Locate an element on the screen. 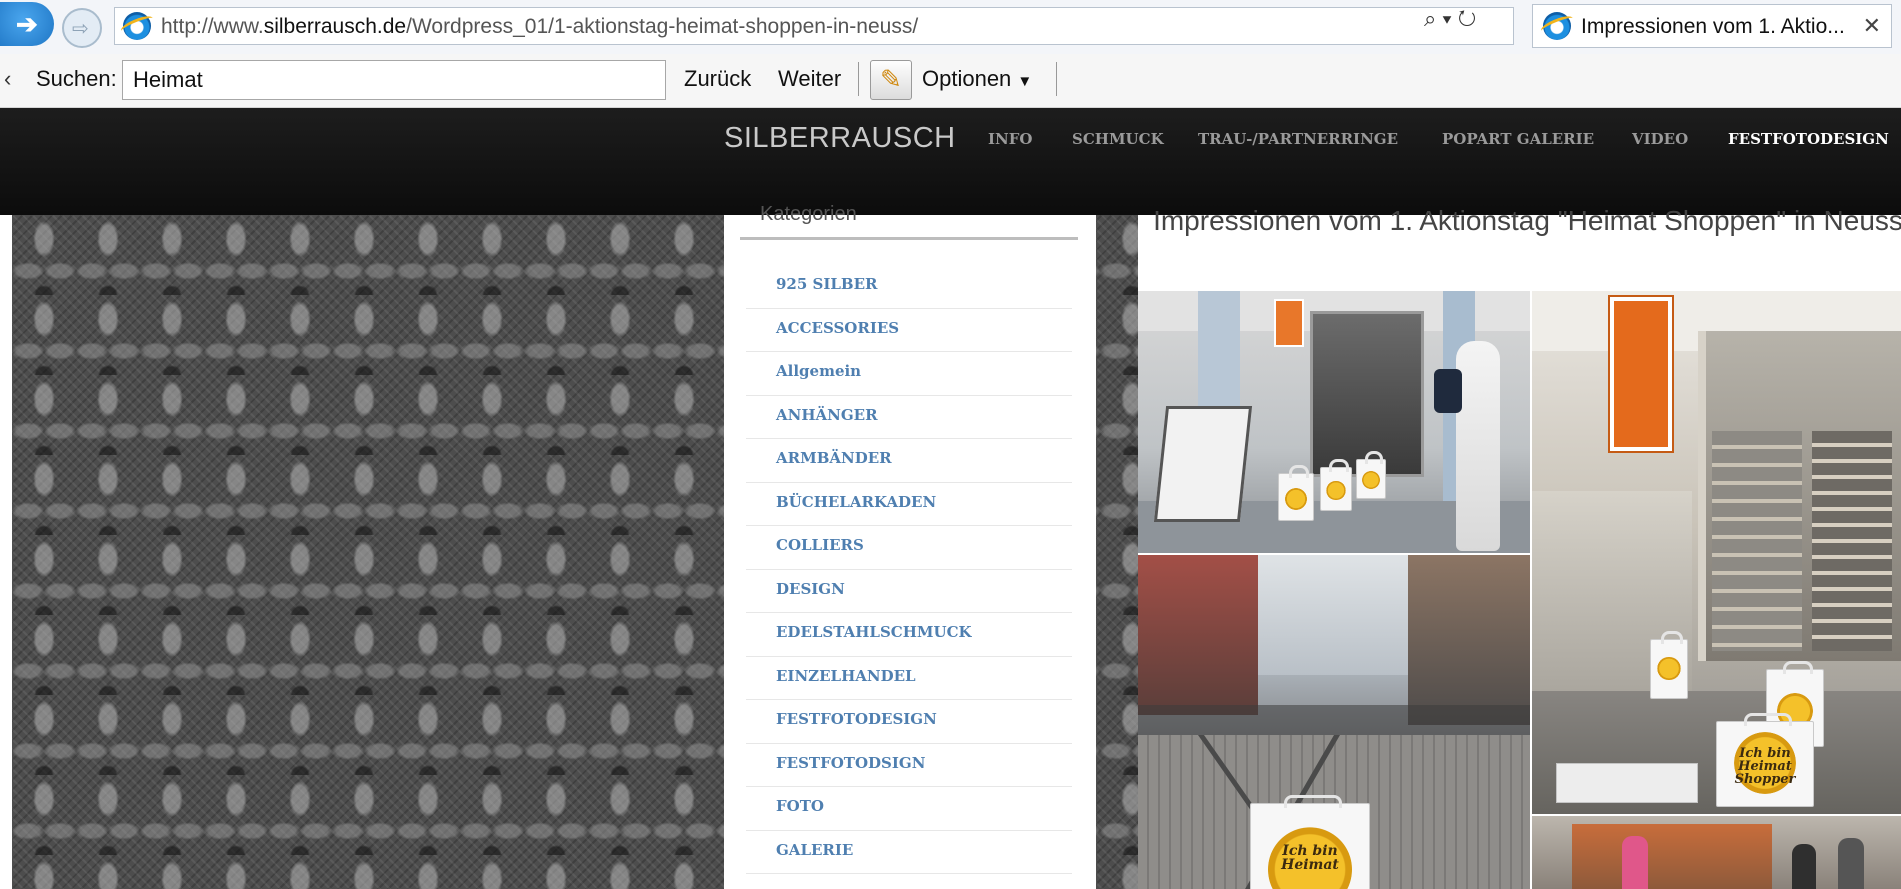  gallery-photo-arcade: Ich bin Heimat Shopper is located at coordinates (1716, 552).